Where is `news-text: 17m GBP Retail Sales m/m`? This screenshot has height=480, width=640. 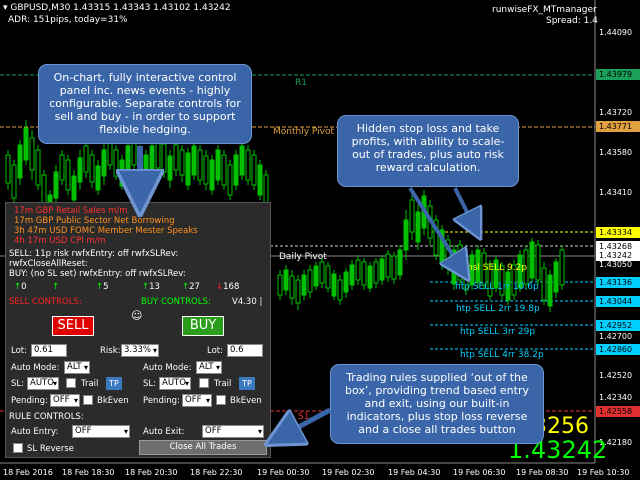 news-text: 17m GBP Retail Sales m/m is located at coordinates (71, 211).